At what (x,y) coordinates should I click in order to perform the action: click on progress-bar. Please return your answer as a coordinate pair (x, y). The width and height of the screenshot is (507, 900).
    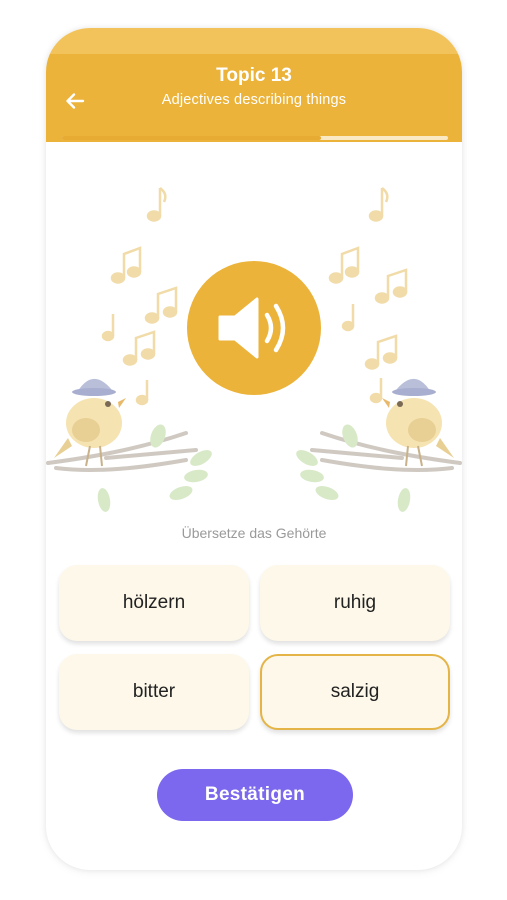
    Looking at the image, I should click on (255, 138).